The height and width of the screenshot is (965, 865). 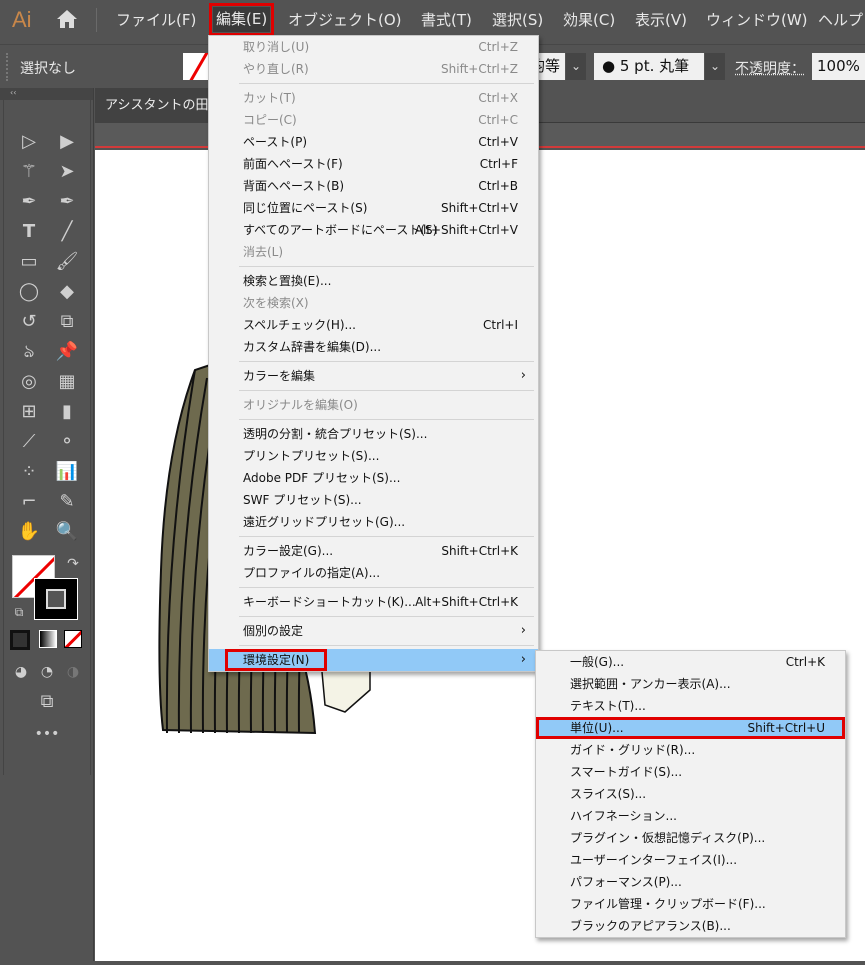 I want to click on direct-selection-tool-icon: ▶, so click(x=67, y=142).